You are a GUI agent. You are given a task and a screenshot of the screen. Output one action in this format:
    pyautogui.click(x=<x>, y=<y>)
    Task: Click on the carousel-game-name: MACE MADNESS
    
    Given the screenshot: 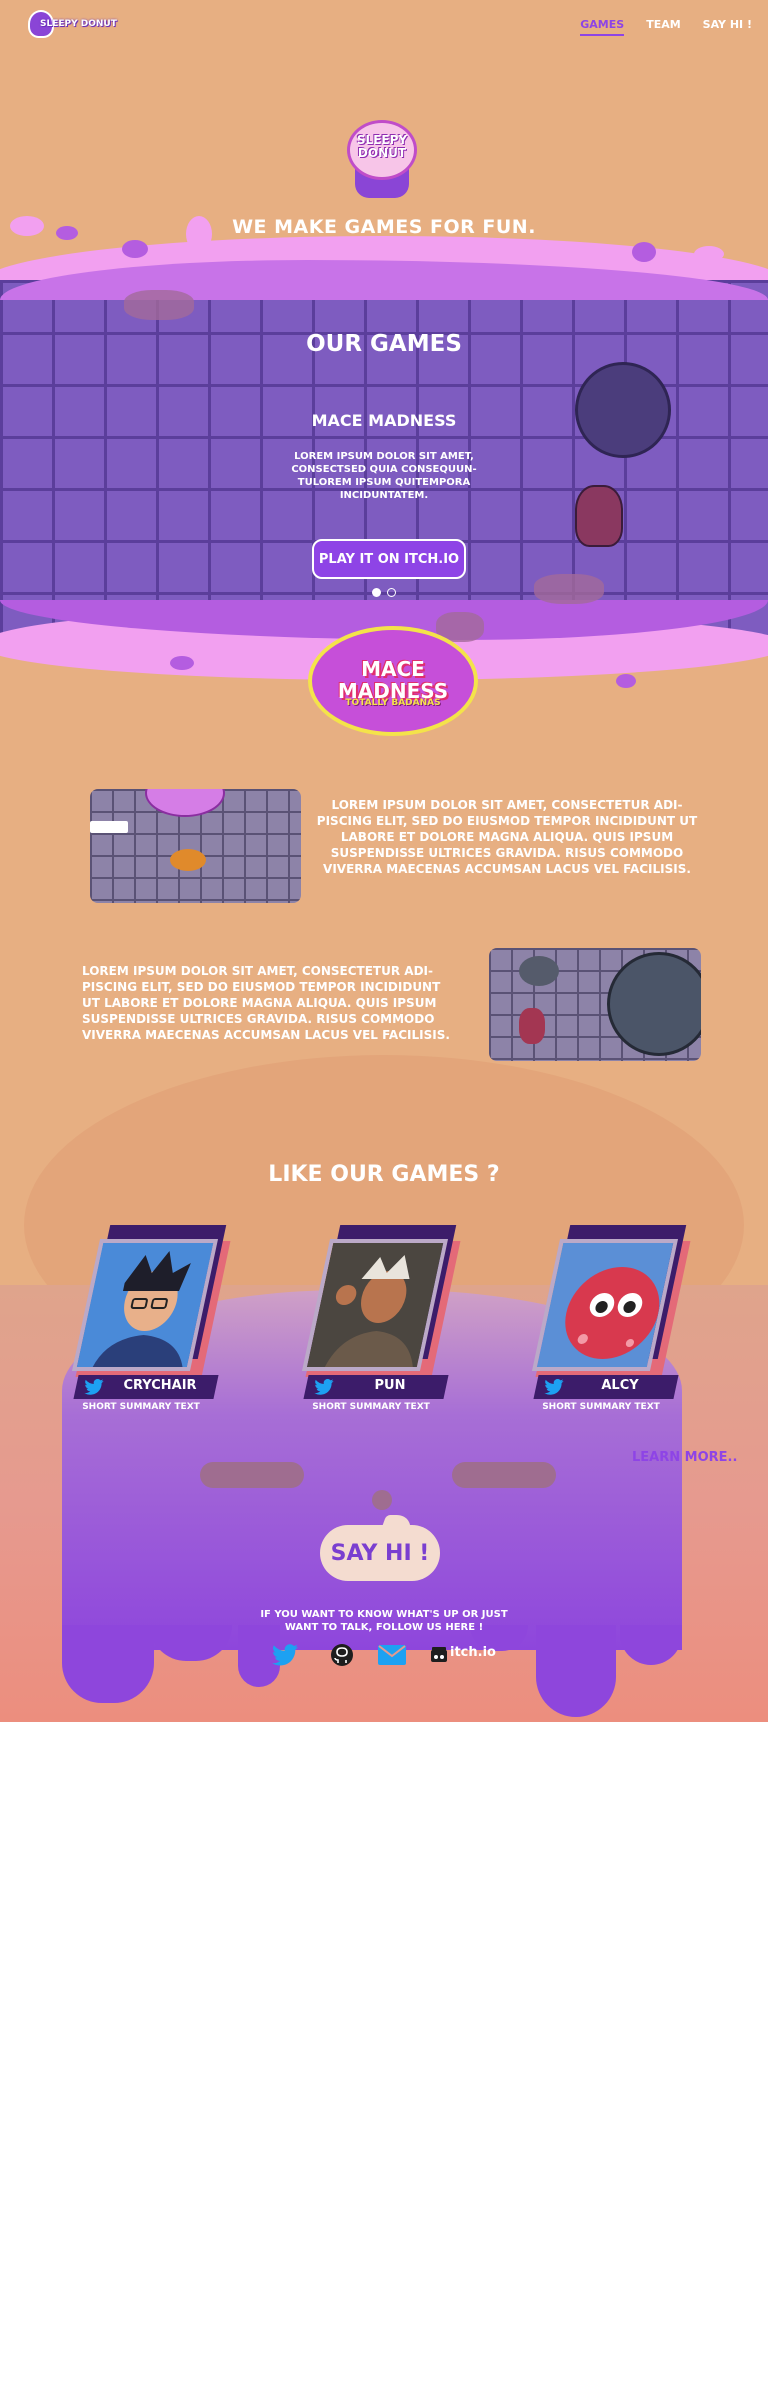 What is the action you would take?
    pyautogui.click(x=384, y=420)
    